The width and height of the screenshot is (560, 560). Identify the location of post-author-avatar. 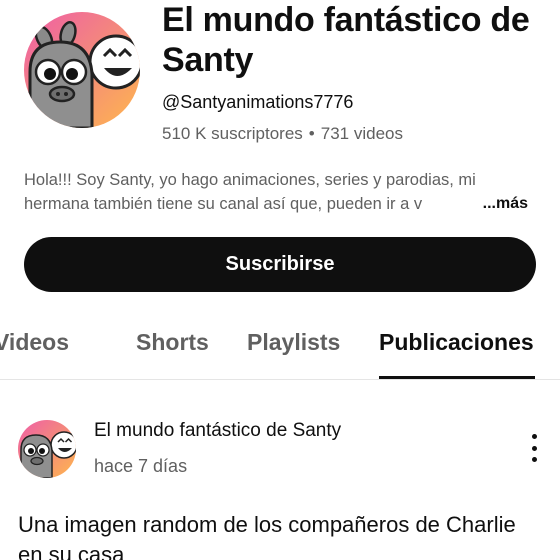
(47, 449).